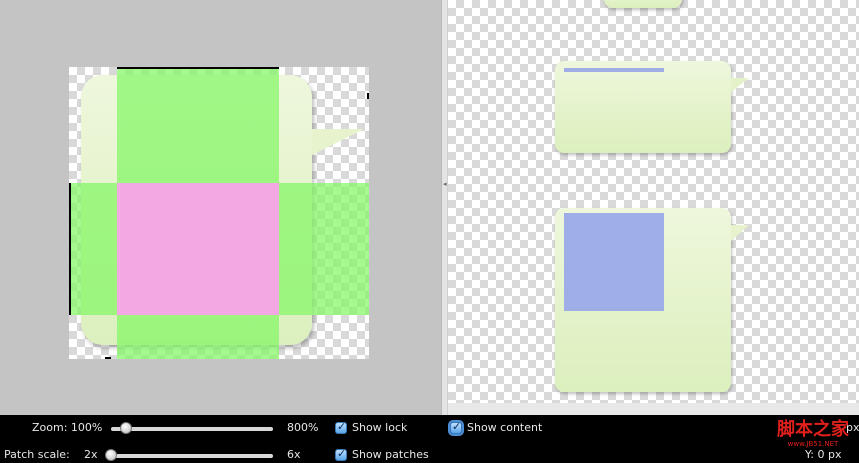  I want to click on coord-y-readout: Y: 0 px, so click(823, 454).